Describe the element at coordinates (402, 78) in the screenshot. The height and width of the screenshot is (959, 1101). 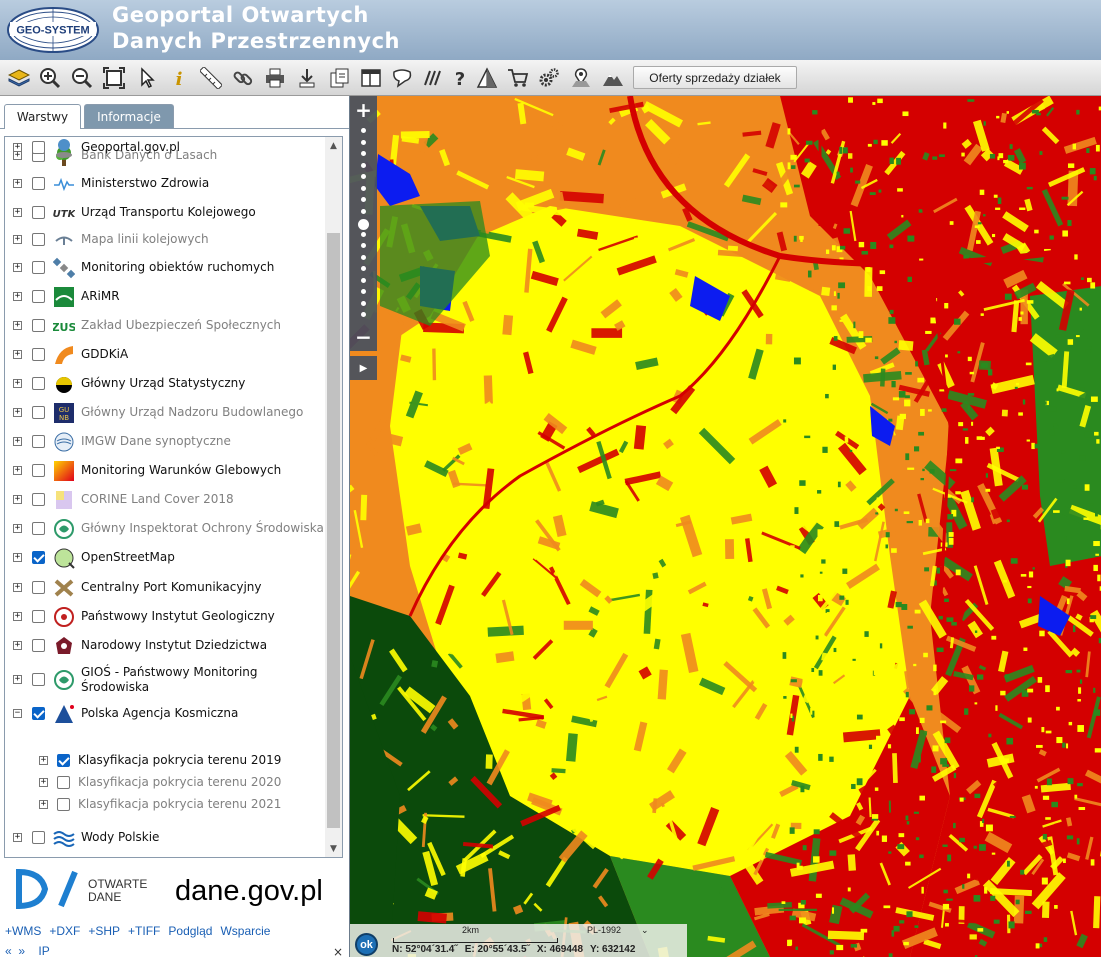
I see `speech-icon` at that location.